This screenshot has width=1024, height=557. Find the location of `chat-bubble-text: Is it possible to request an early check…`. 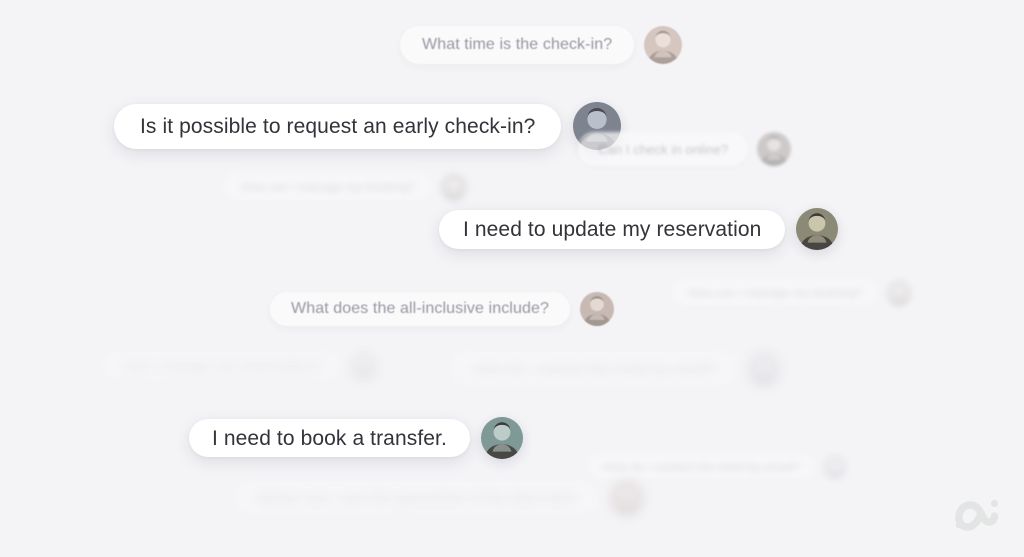

chat-bubble-text: Is it possible to request an early check… is located at coordinates (338, 126).